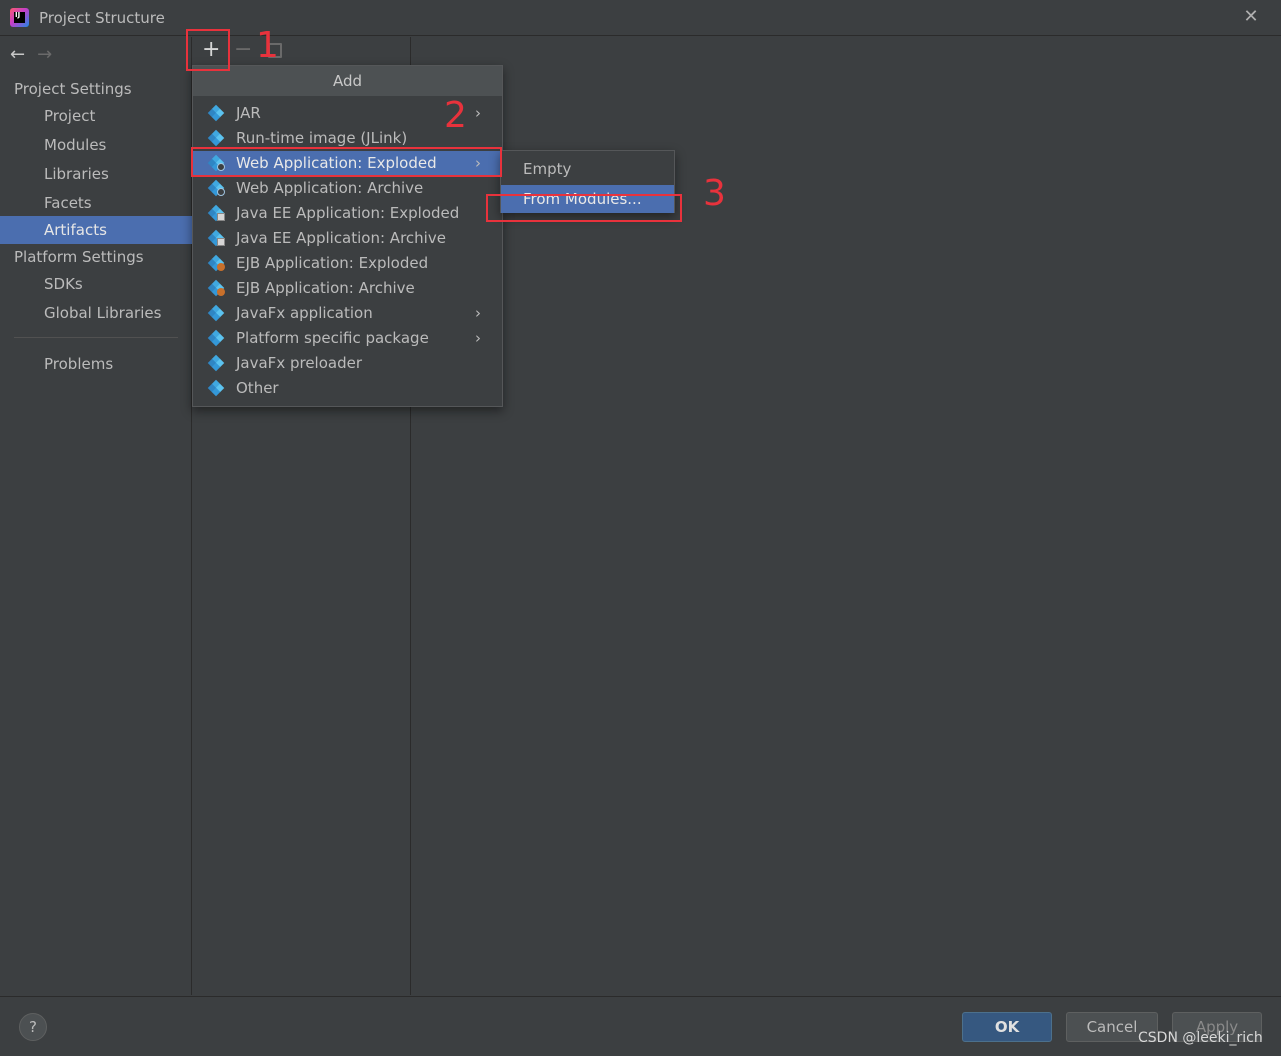 The image size is (1281, 1056). I want to click on window-title: Project Structure, so click(102, 18).